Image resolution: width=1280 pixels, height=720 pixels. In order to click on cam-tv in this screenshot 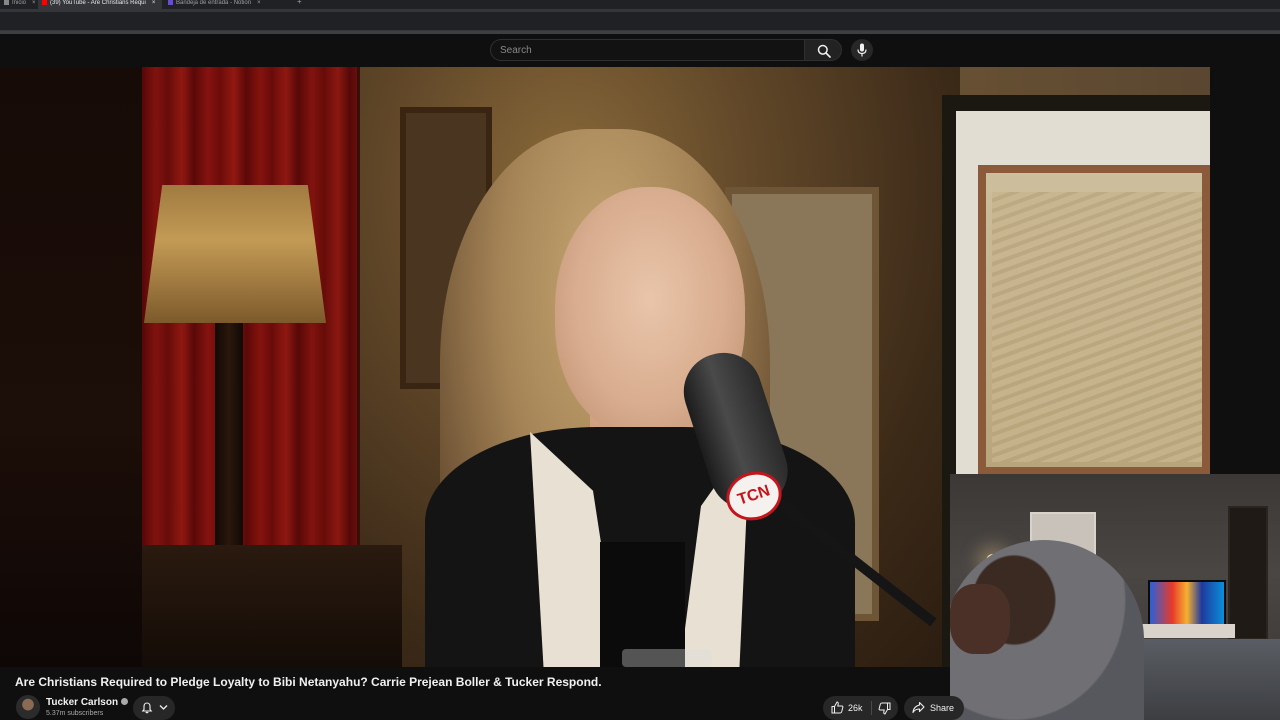, I will do `click(1187, 603)`.